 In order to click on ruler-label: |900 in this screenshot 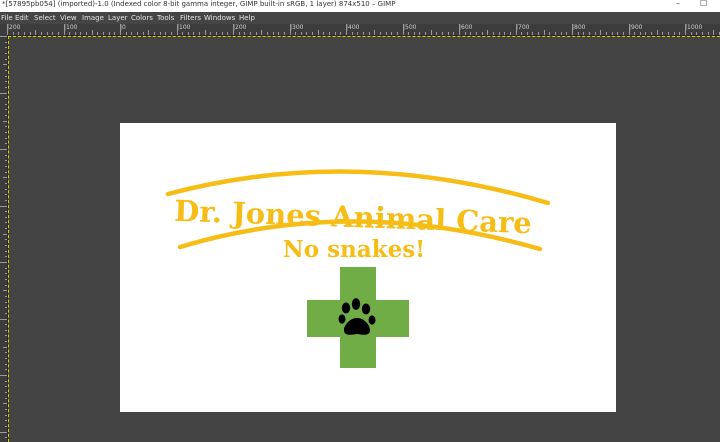, I will do `click(636, 27)`.